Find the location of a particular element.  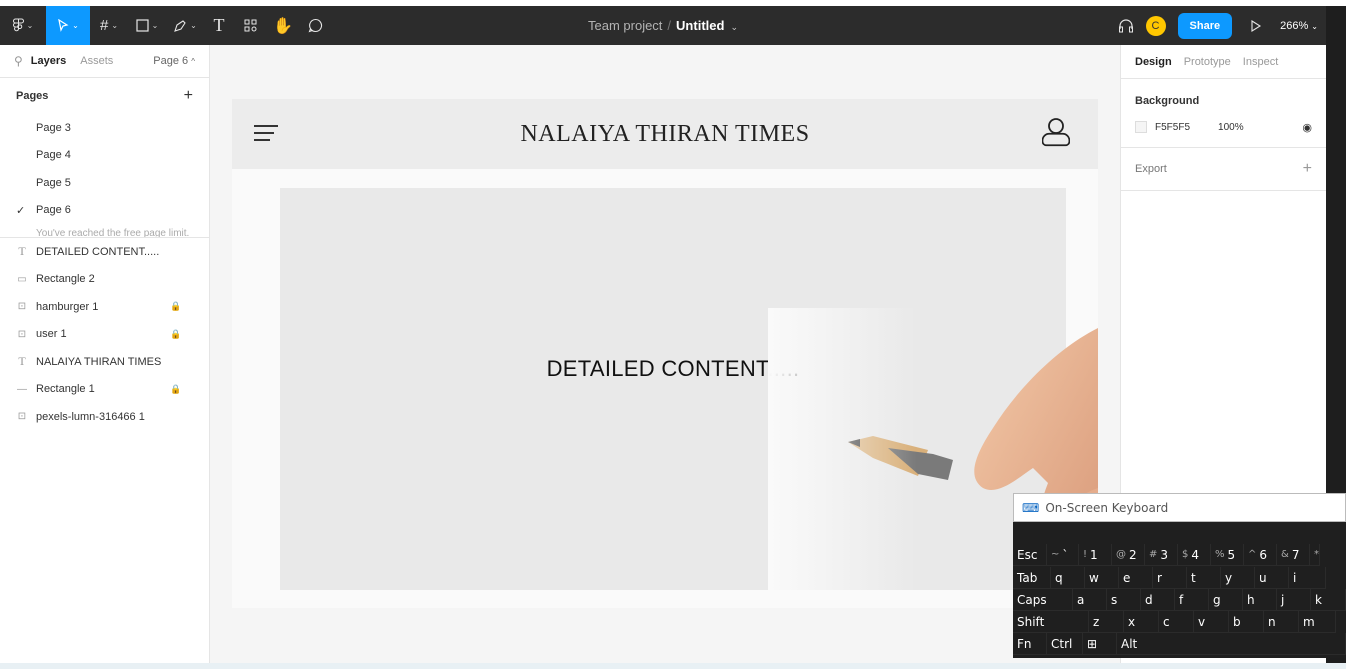

osk-key: % 5 is located at coordinates (1227, 555).